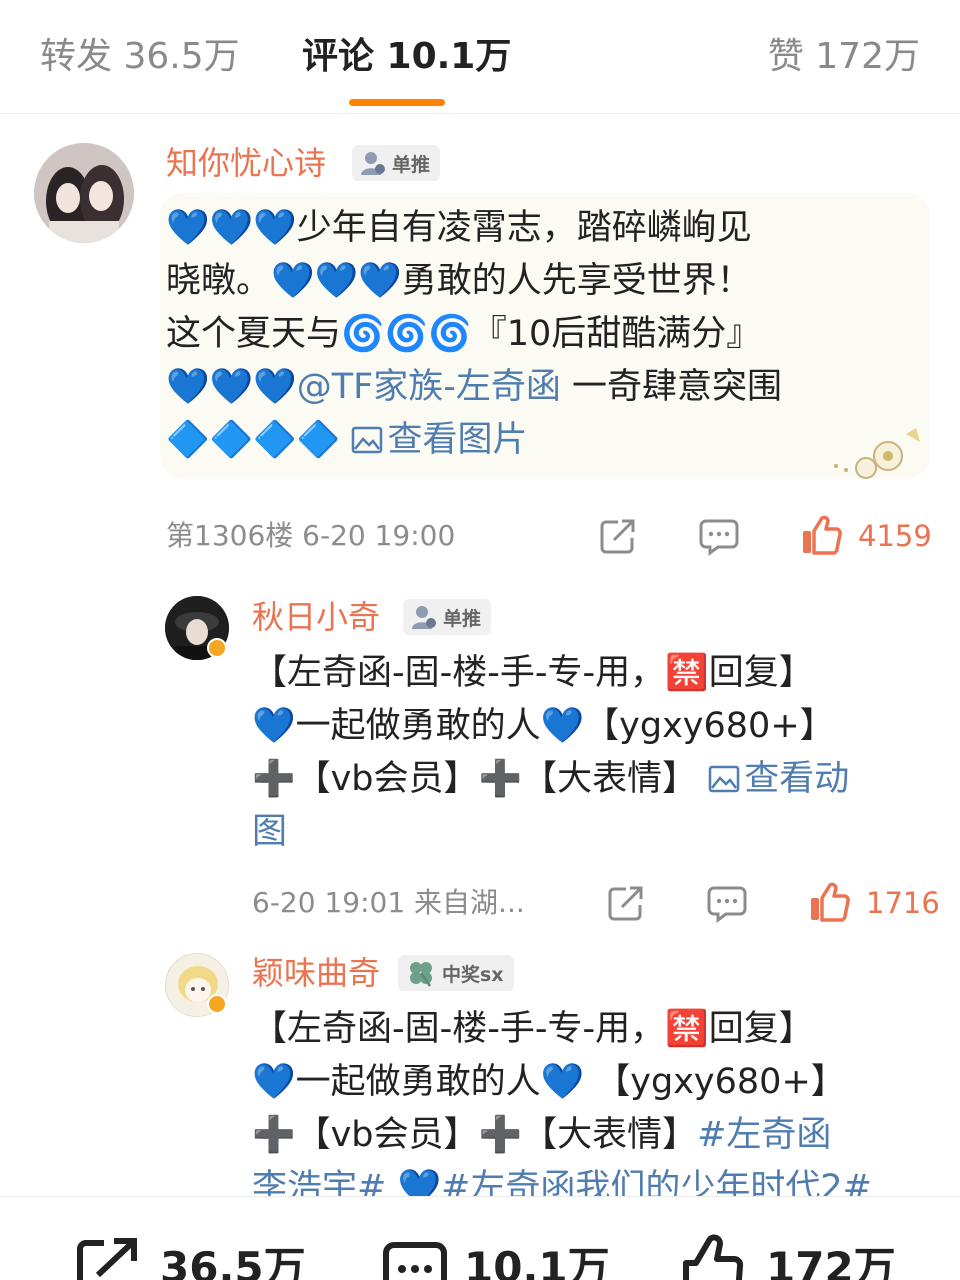  I want to click on hashtag-link: #左奇函, so click(764, 1135).